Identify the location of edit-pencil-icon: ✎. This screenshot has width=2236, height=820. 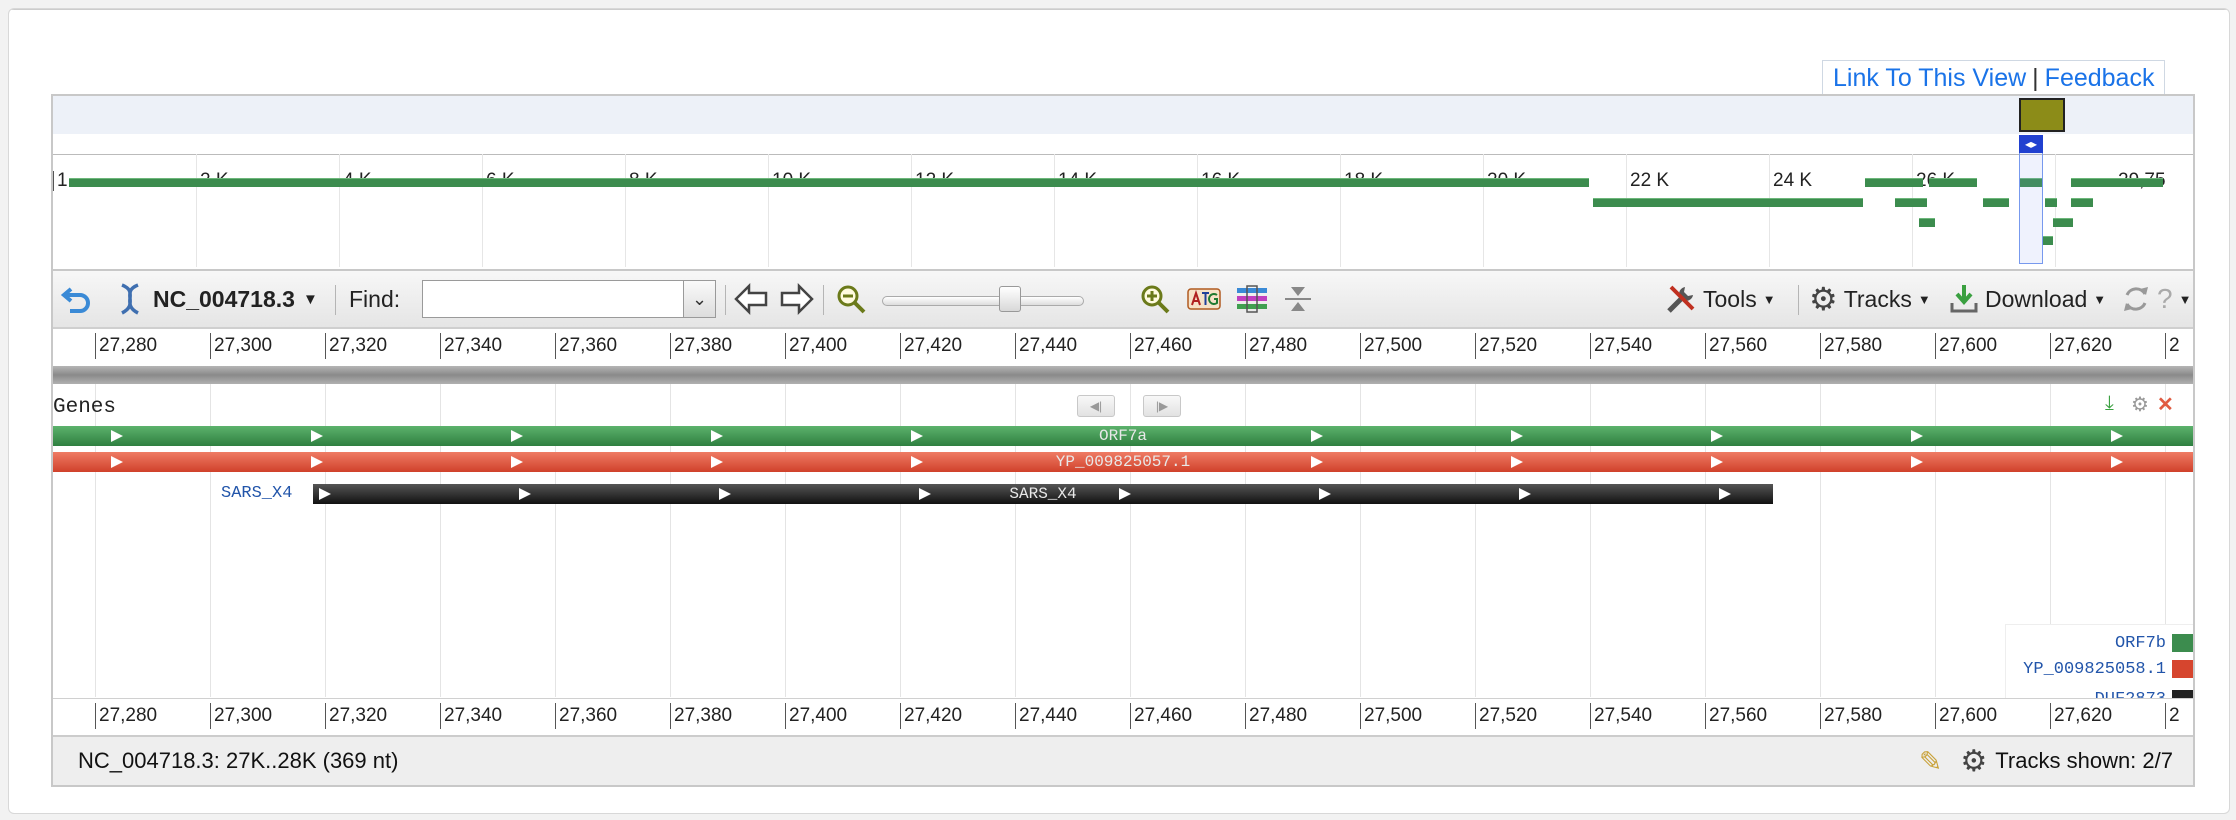
(1930, 761).